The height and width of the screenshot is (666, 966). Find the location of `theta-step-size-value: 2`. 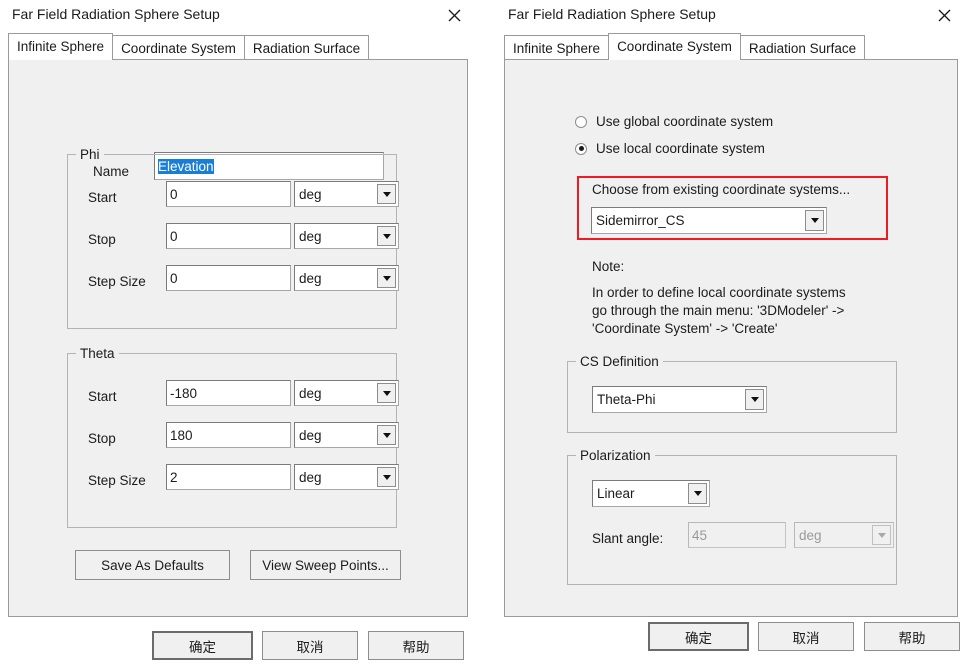

theta-step-size-value: 2 is located at coordinates (174, 477).